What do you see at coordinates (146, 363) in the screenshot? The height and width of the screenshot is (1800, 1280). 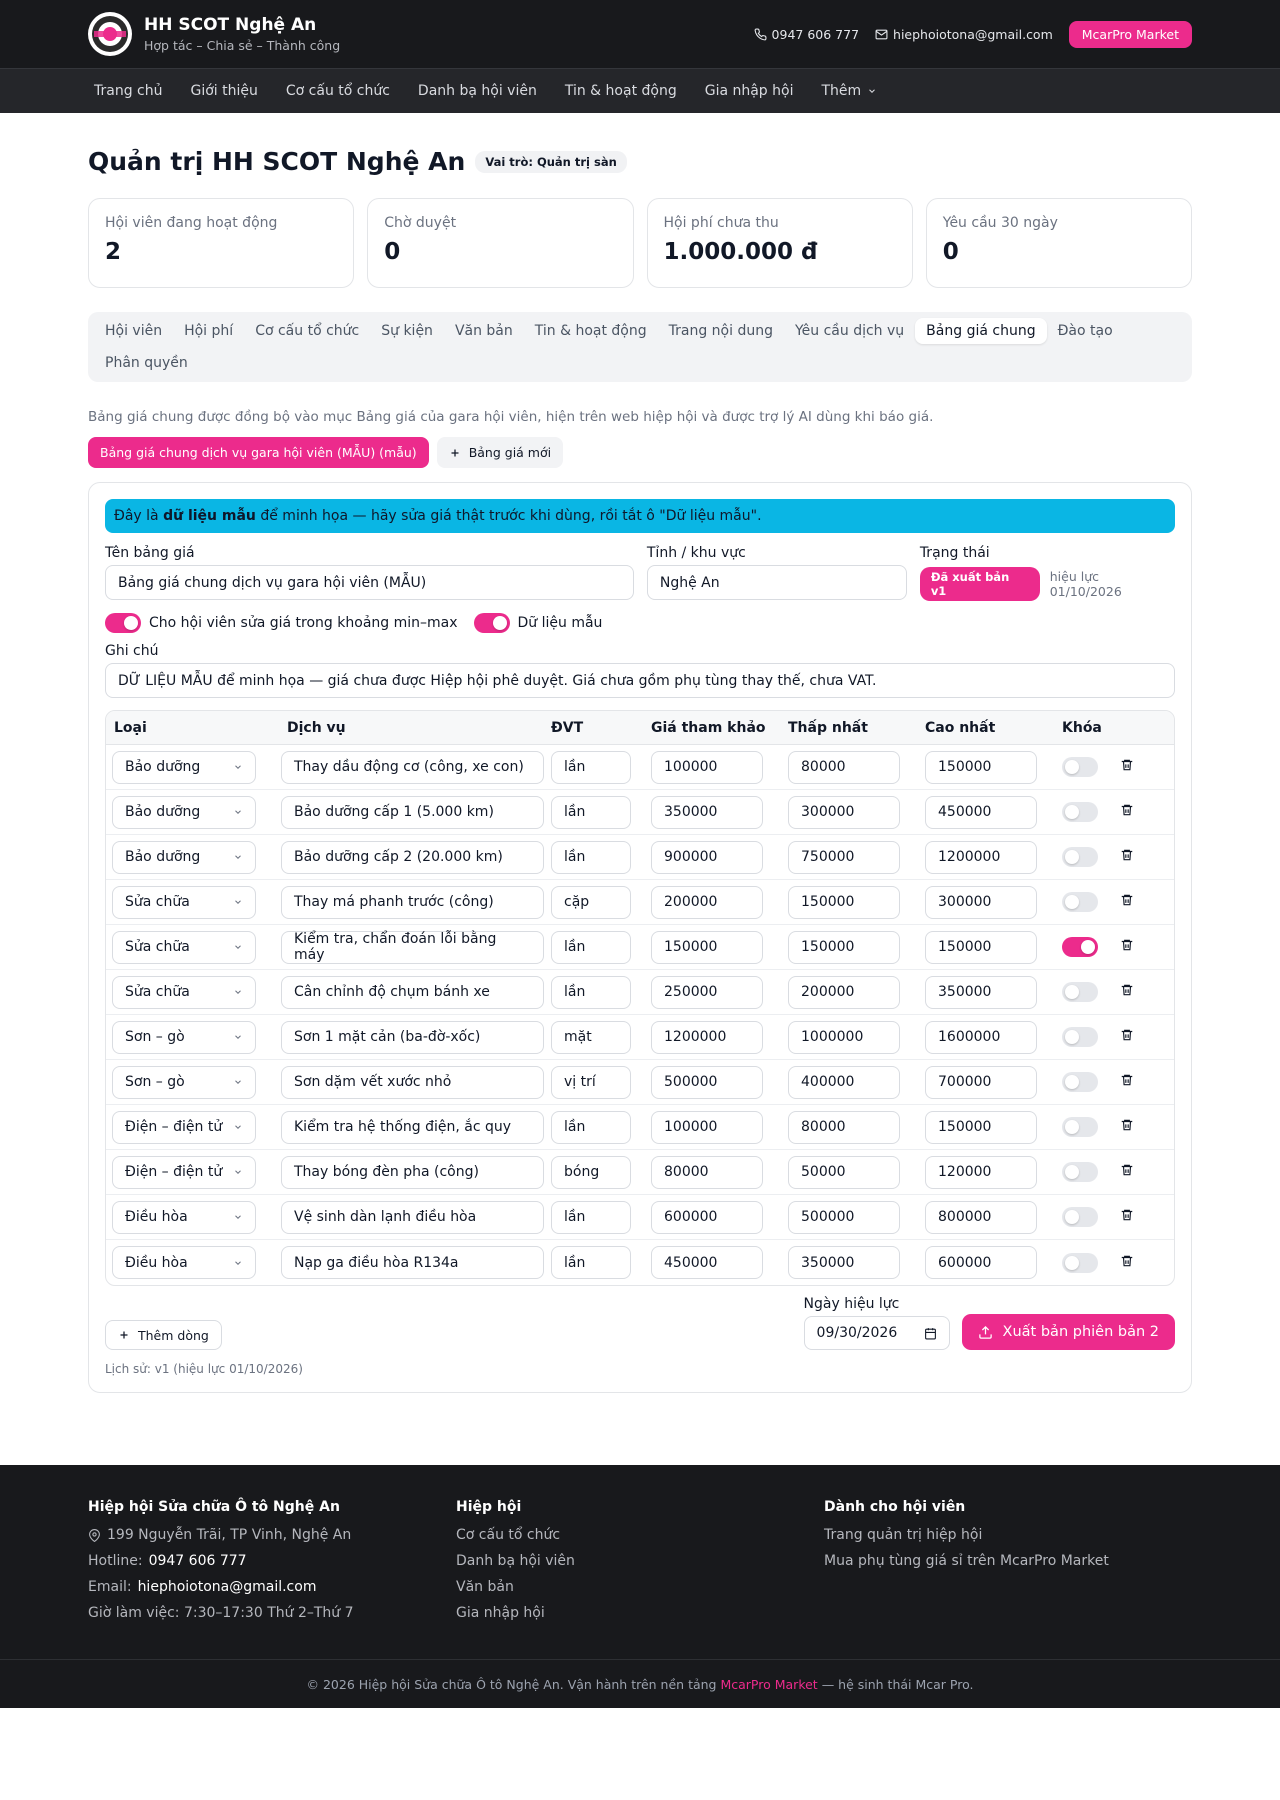 I see `tab-item: Phân quyền` at bounding box center [146, 363].